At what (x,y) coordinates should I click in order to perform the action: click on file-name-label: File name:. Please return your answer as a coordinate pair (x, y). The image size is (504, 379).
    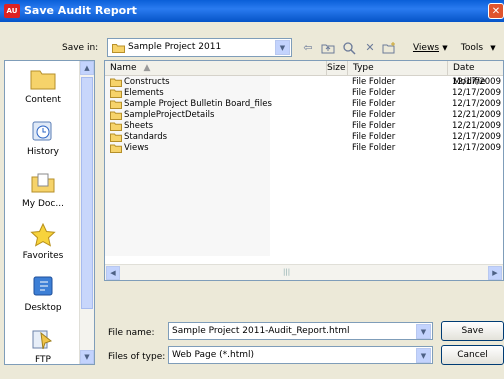
    Looking at the image, I should click on (131, 333).